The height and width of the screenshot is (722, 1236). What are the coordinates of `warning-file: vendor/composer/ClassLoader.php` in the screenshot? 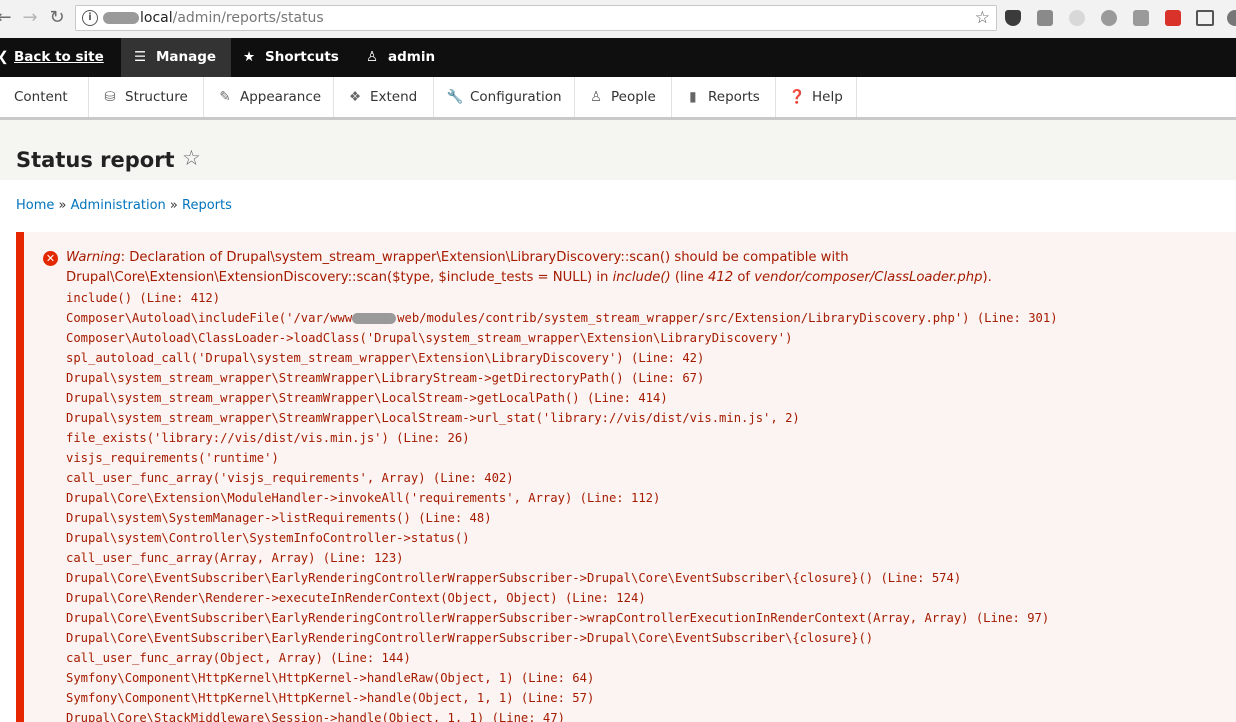 It's located at (868, 277).